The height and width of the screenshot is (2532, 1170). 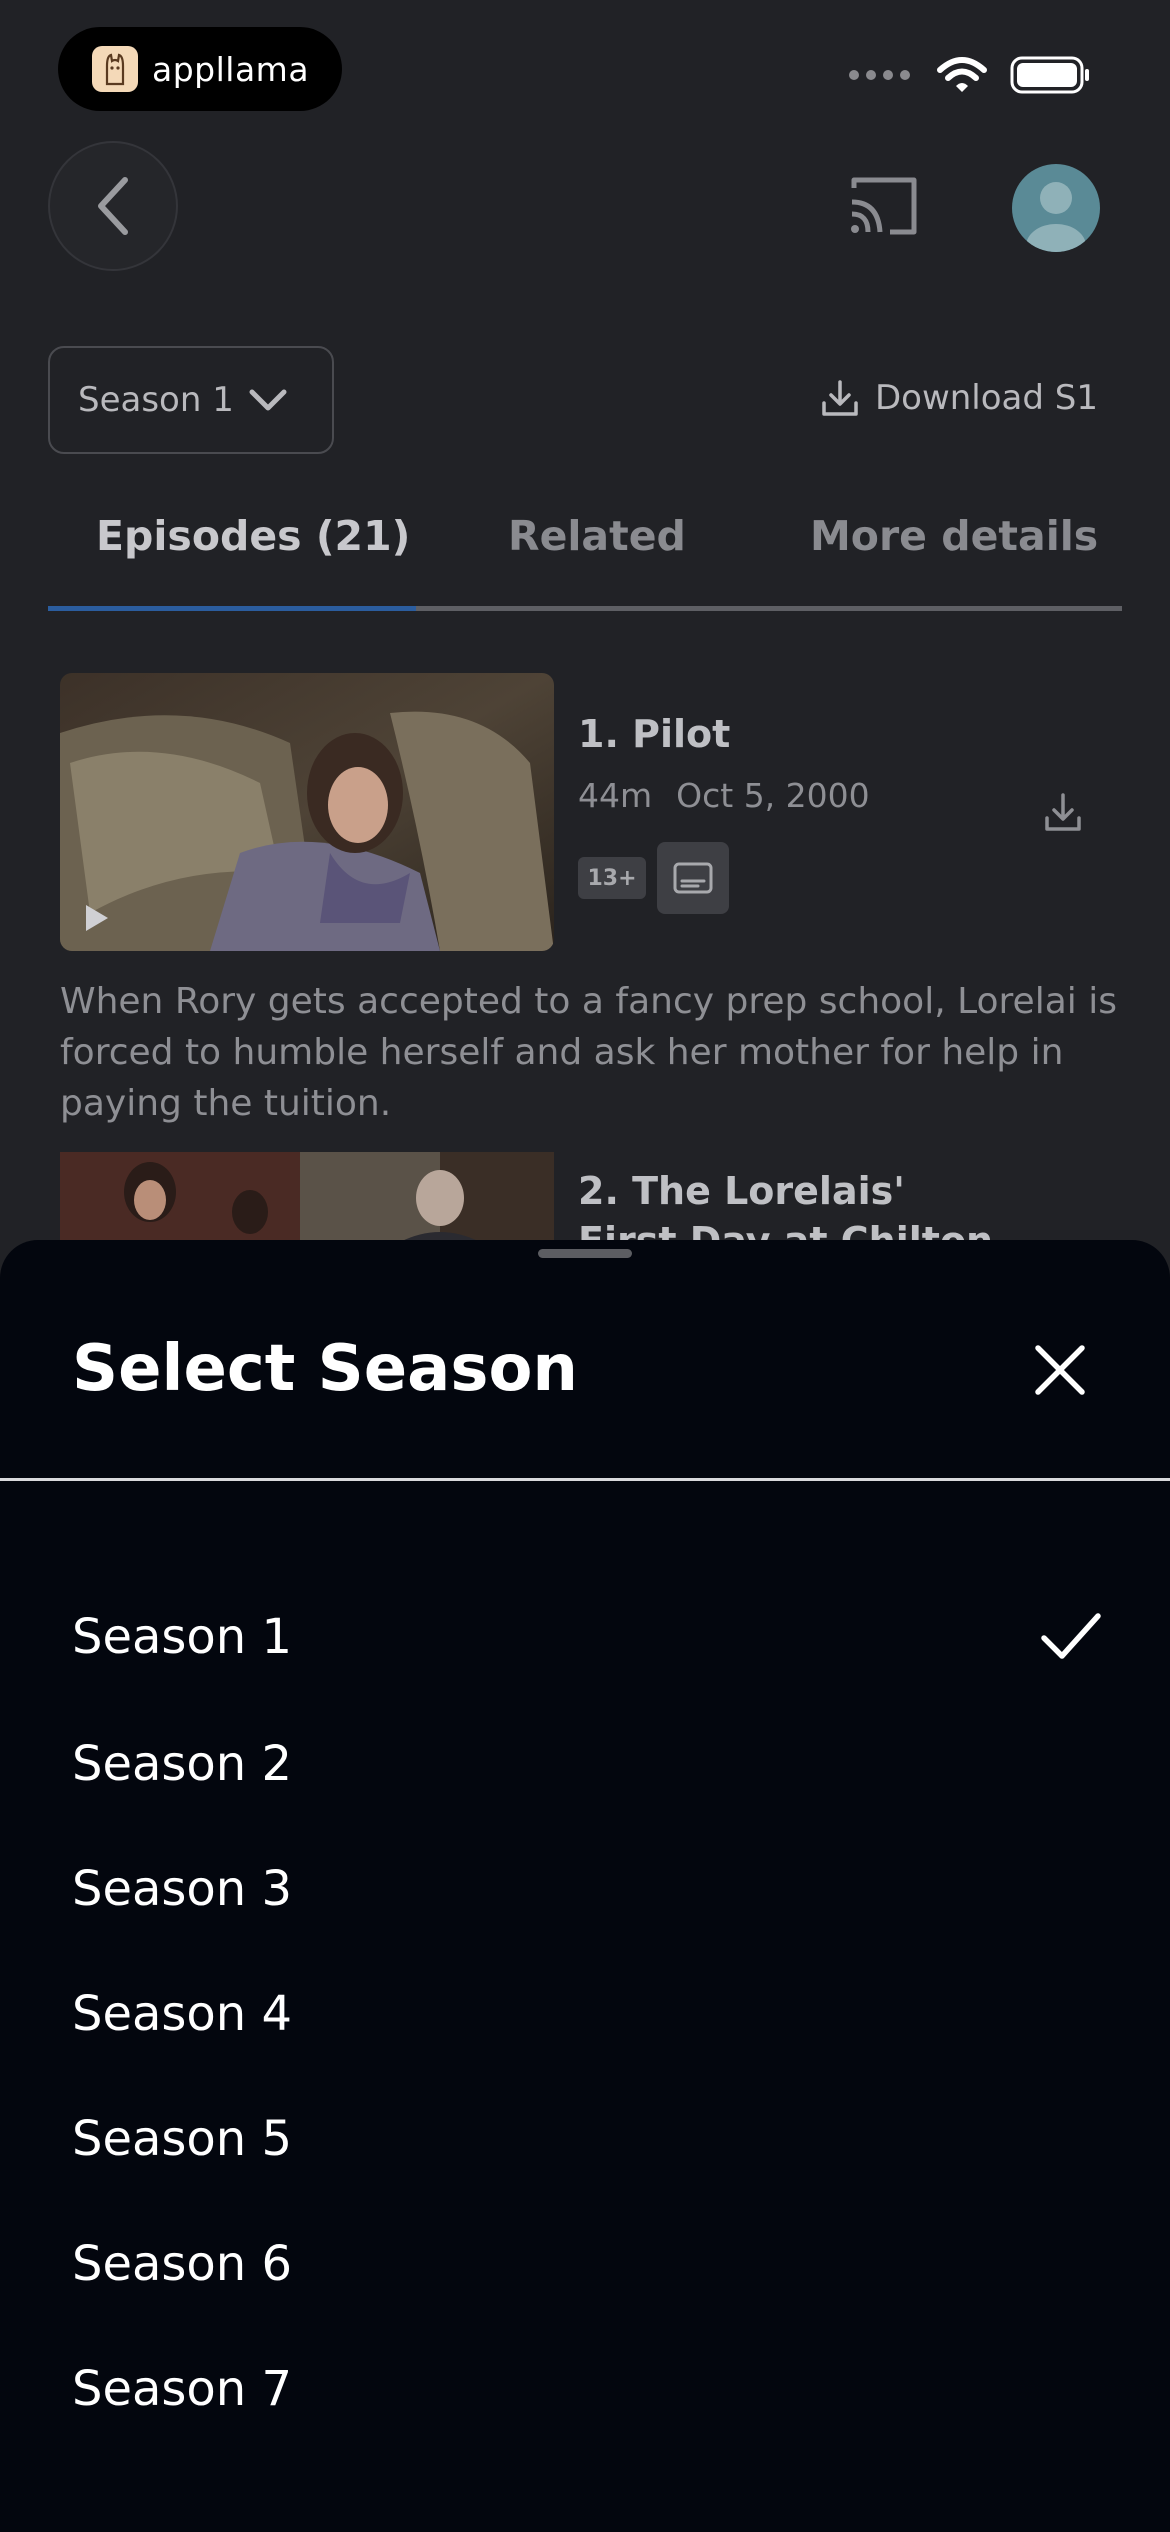 What do you see at coordinates (182, 2014) in the screenshot?
I see `season-option-label: Season 4` at bounding box center [182, 2014].